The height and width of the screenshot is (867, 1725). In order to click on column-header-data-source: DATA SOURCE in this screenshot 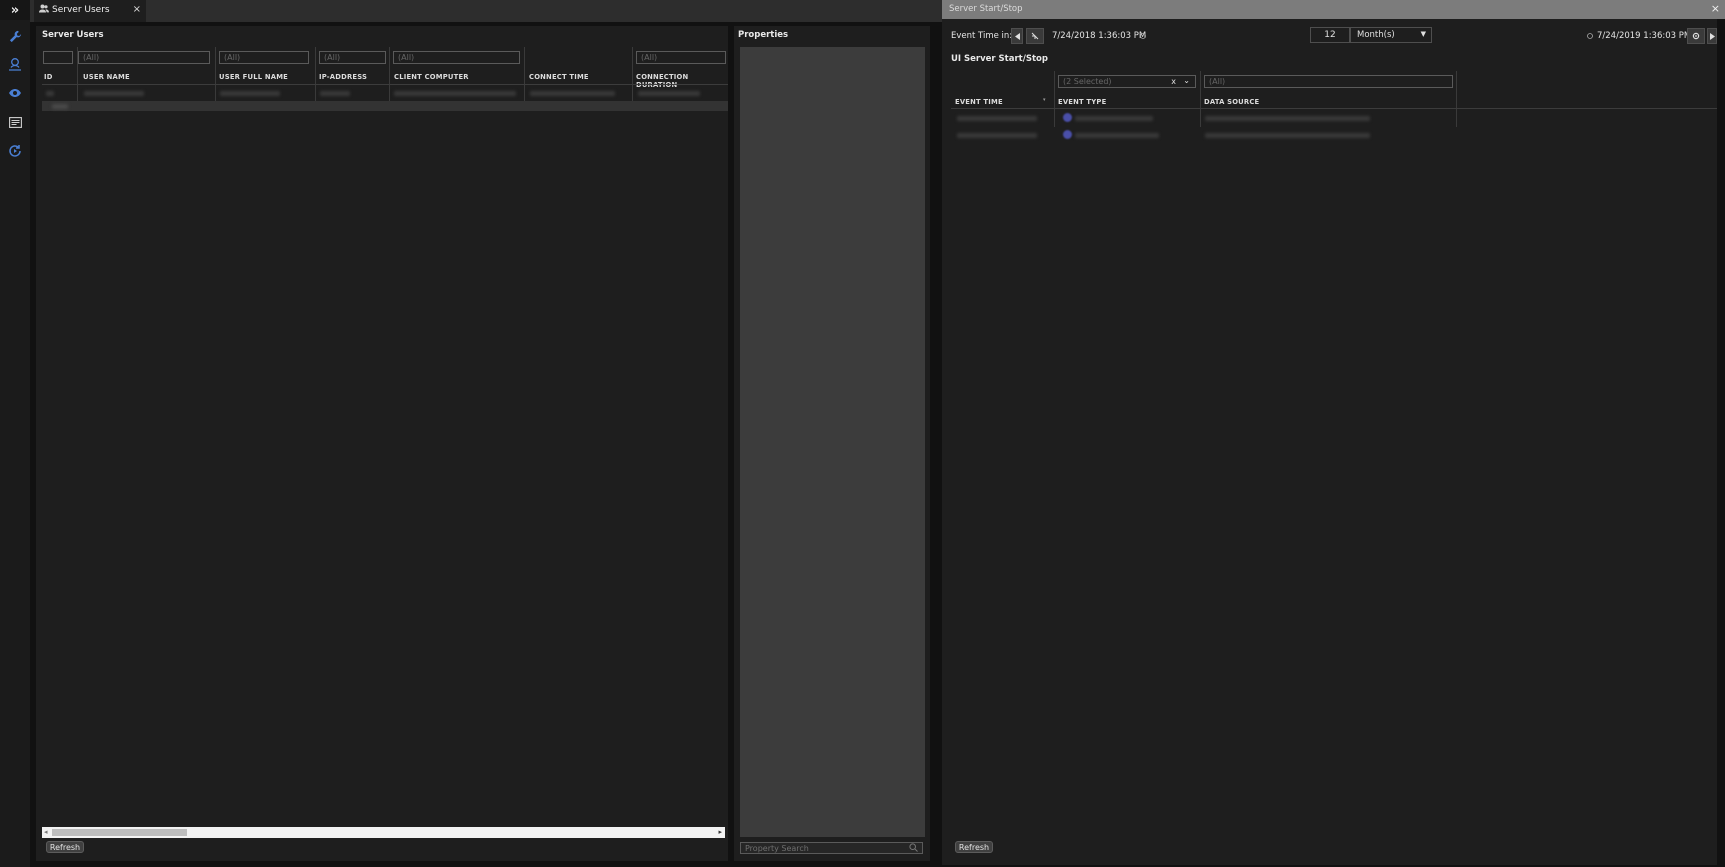, I will do `click(1231, 102)`.